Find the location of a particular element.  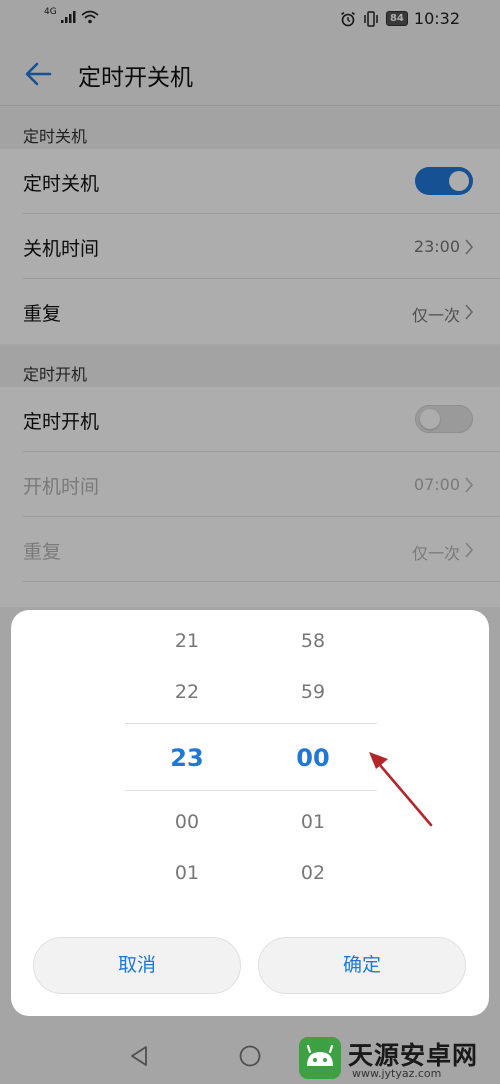

minute-option: 59 is located at coordinates (313, 692).